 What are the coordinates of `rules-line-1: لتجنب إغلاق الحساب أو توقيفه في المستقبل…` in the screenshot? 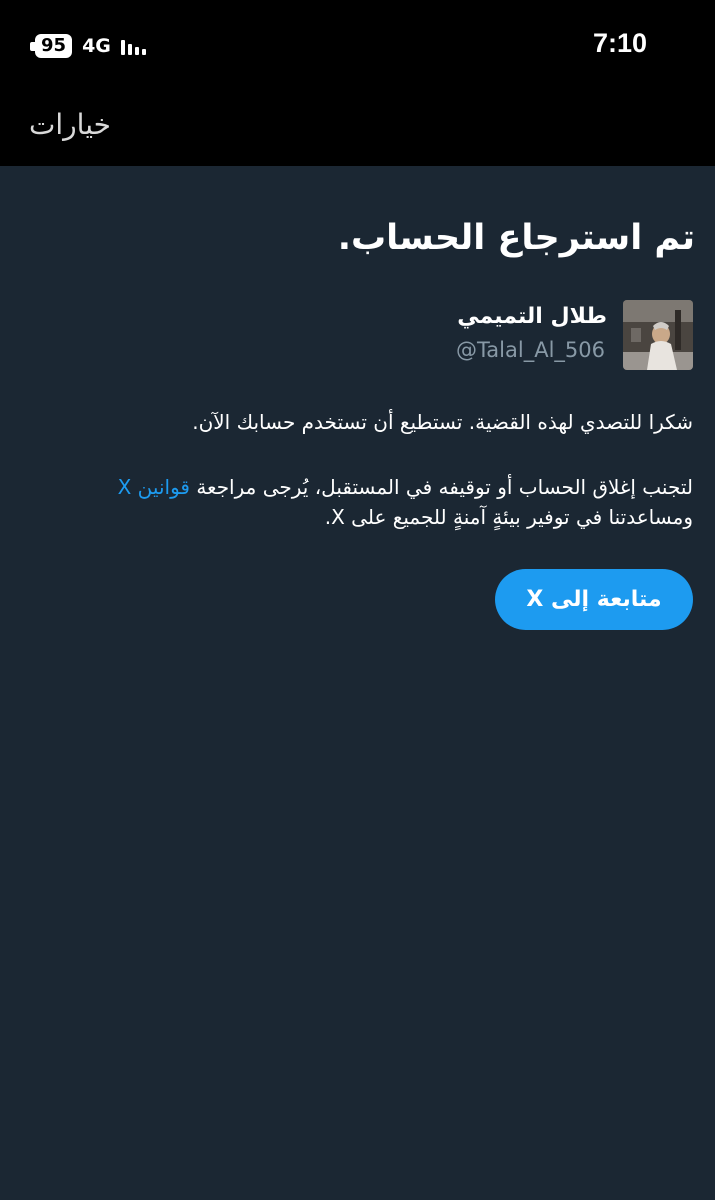 It's located at (353, 487).